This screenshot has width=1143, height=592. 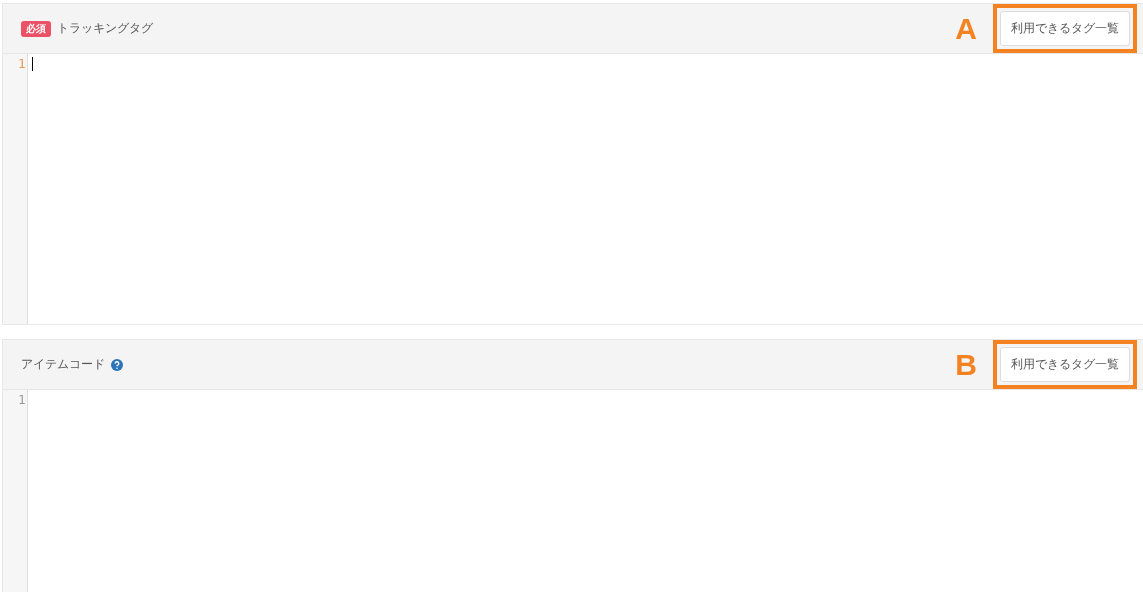 I want to click on text-cursor, so click(x=32, y=64).